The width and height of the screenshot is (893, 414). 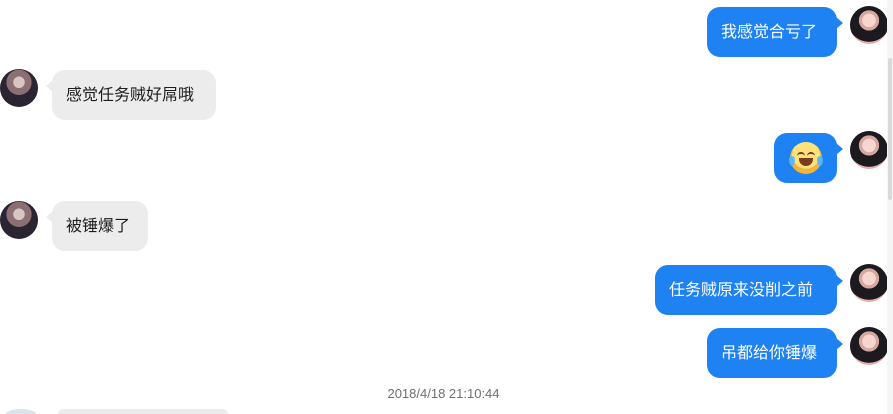 I want to click on message-text: 感觉任务贼好屌哦, so click(x=130, y=94).